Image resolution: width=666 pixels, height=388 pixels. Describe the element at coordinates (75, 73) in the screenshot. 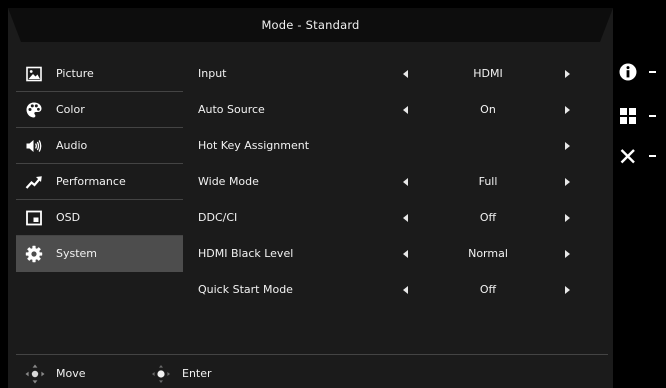

I see `sidebar-item-label: Picture` at that location.